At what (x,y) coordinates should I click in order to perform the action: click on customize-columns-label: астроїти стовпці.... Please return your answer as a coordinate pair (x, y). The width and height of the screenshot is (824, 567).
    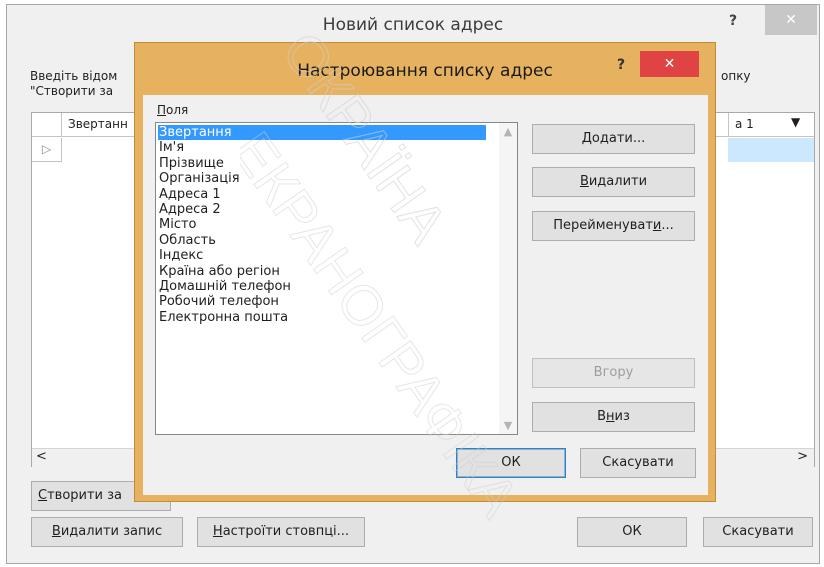
    Looking at the image, I should click on (286, 531).